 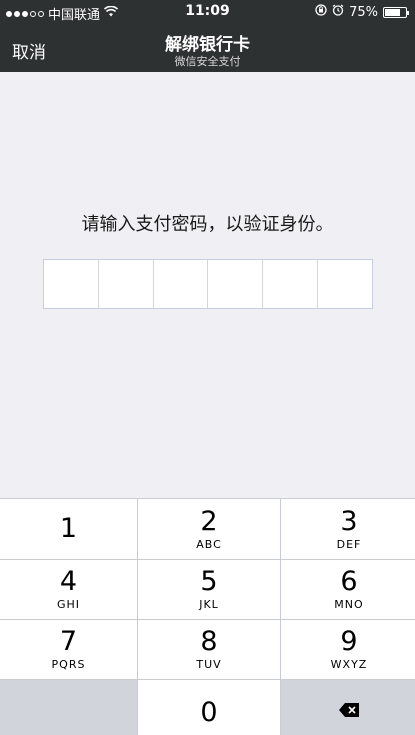 I want to click on key-letters: GHI, so click(x=68, y=604).